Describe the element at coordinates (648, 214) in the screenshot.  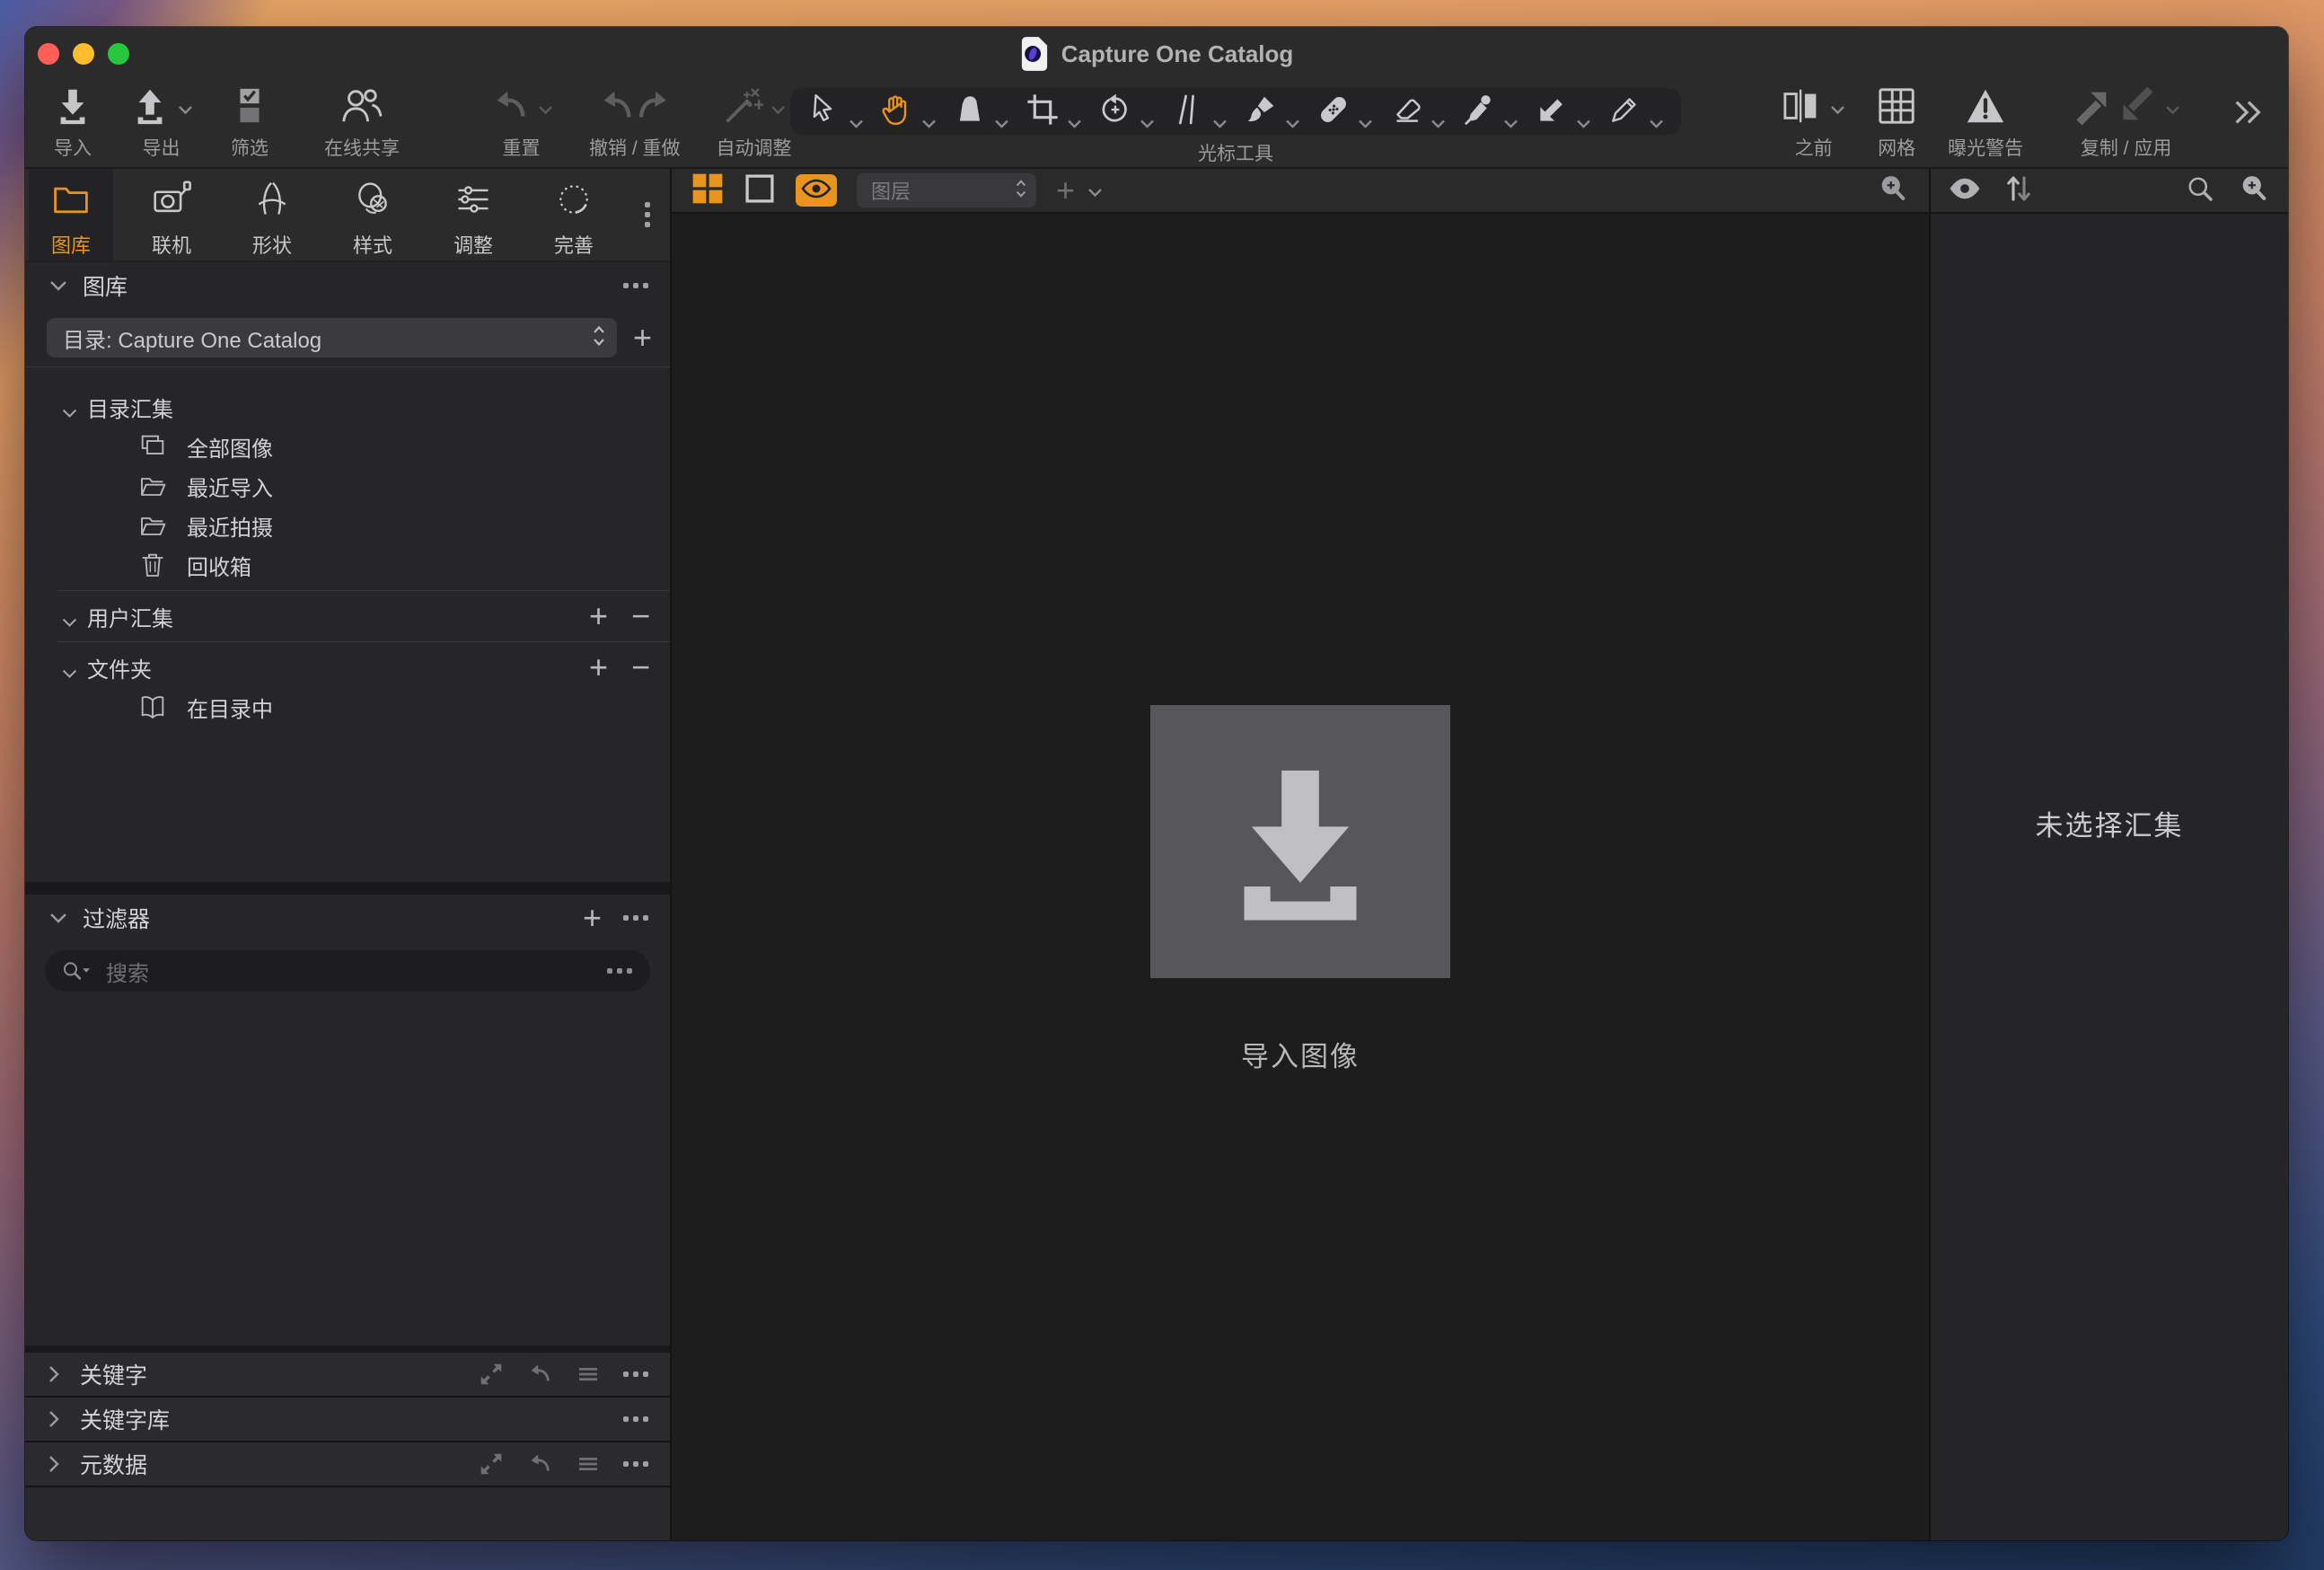
I see `tabs-menu-icon` at that location.